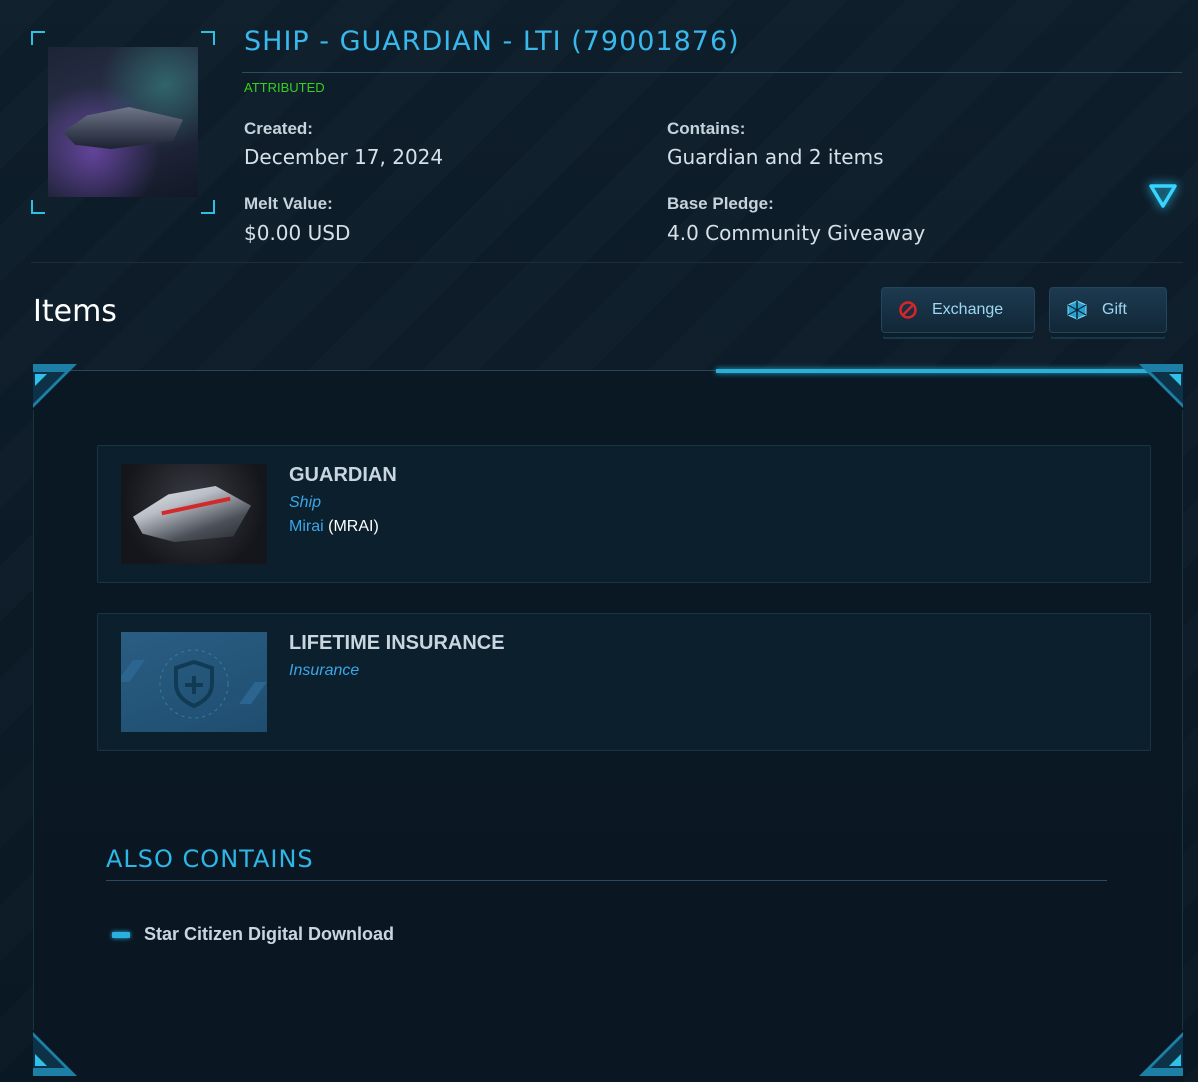 The width and height of the screenshot is (1198, 1082). I want to click on pledge-thumbnail-frame, so click(123, 122).